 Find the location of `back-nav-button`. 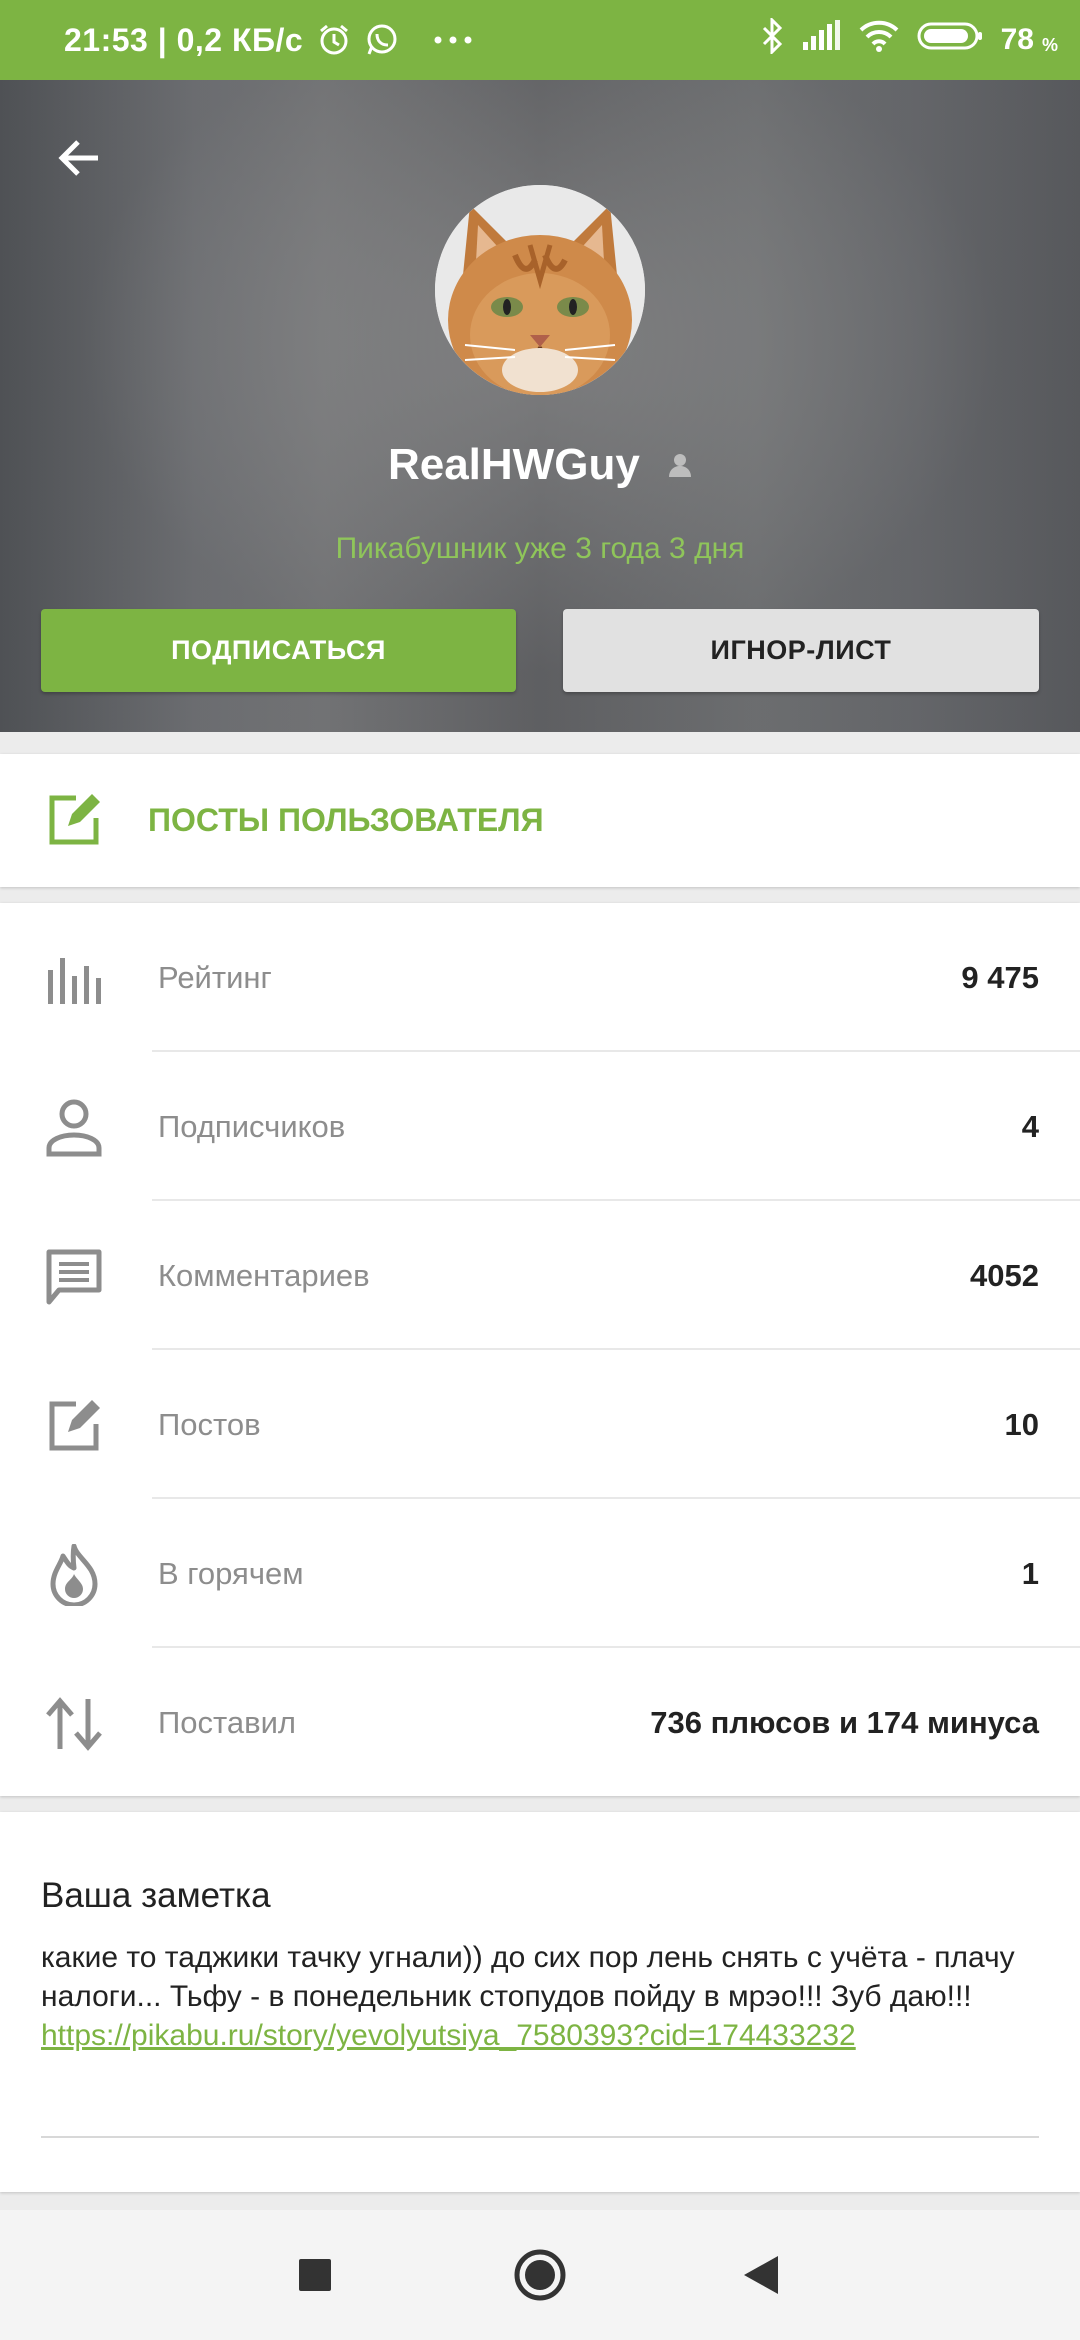

back-nav-button is located at coordinates (760, 2275).